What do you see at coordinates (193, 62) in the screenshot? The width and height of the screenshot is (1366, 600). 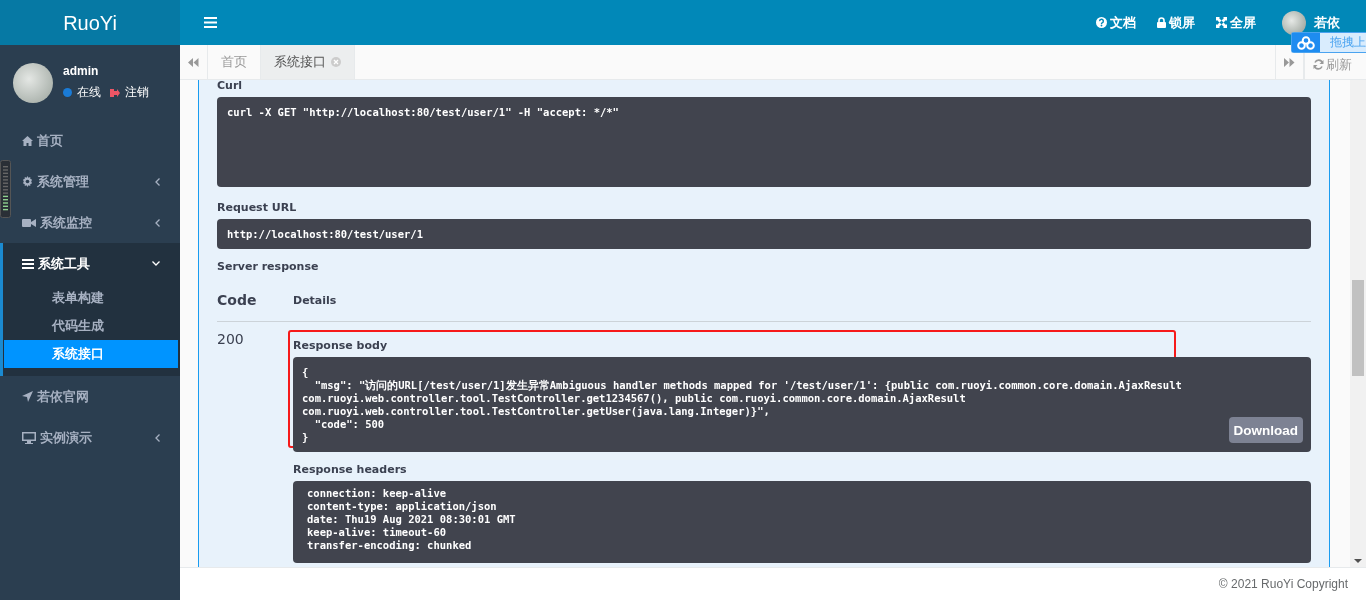 I see `double-left-icon` at bounding box center [193, 62].